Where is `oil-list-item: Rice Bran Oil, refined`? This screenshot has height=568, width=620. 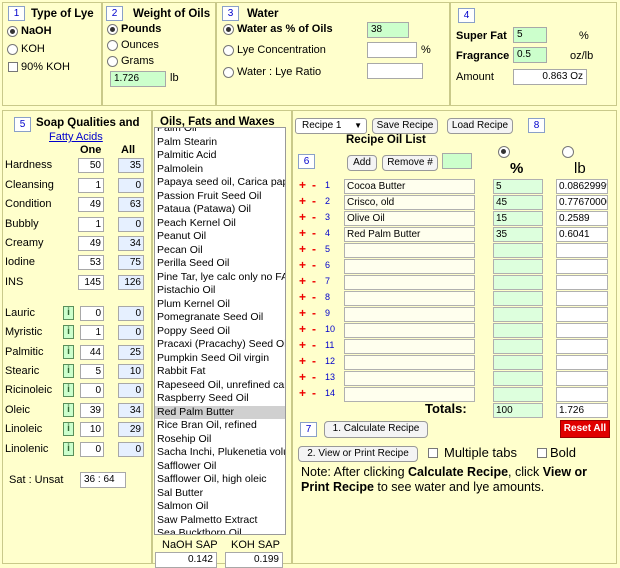
oil-list-item: Rice Bran Oil, refined is located at coordinates (220, 426).